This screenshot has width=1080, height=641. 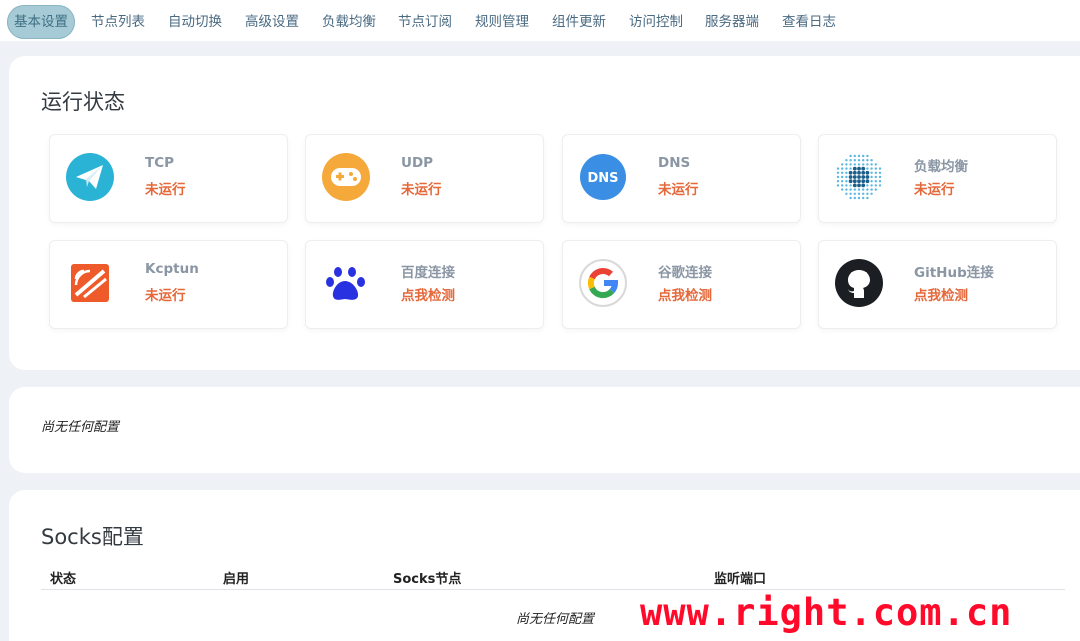 I want to click on socks-panel-title: Socks配置, so click(x=92, y=537).